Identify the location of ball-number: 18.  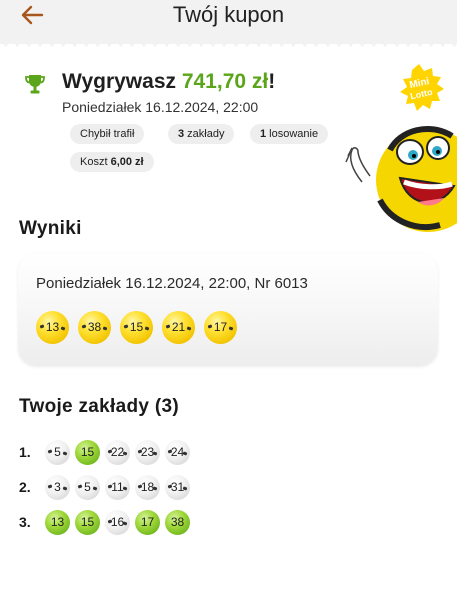
(147, 487).